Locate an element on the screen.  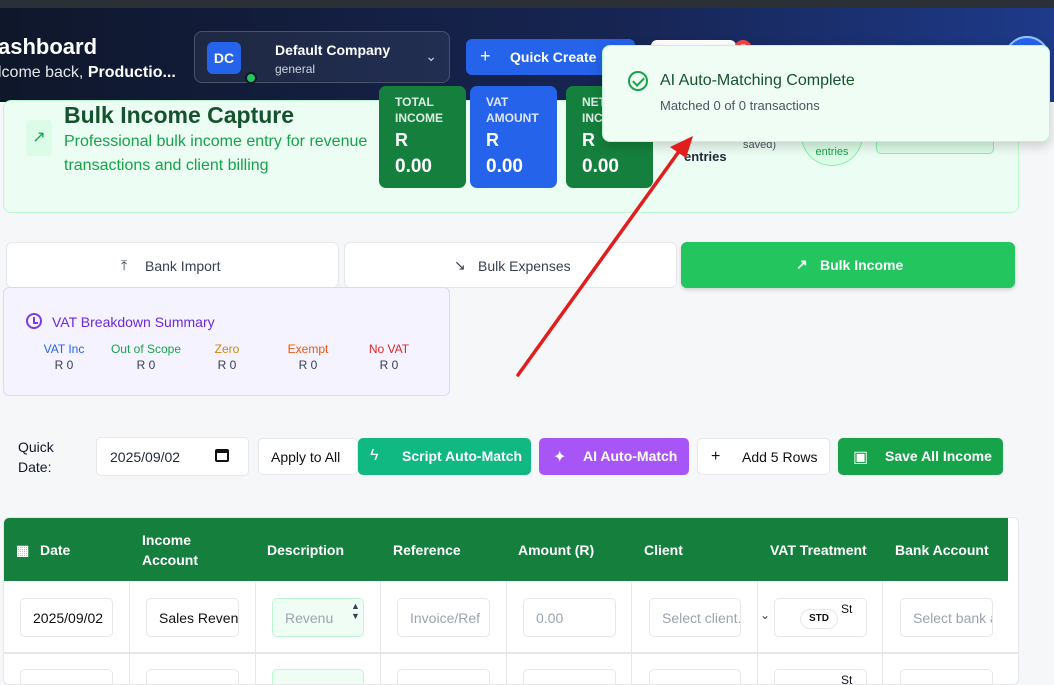
tab-label: Bank Import is located at coordinates (183, 266).